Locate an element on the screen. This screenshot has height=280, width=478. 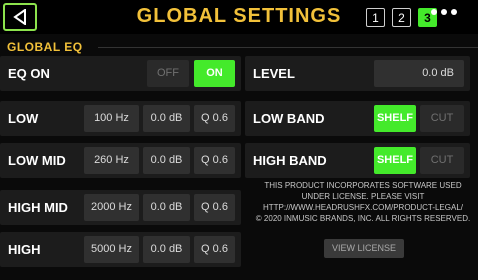
header-bar: GLOBAL SETTINGS 1 2 3 is located at coordinates (239, 17).